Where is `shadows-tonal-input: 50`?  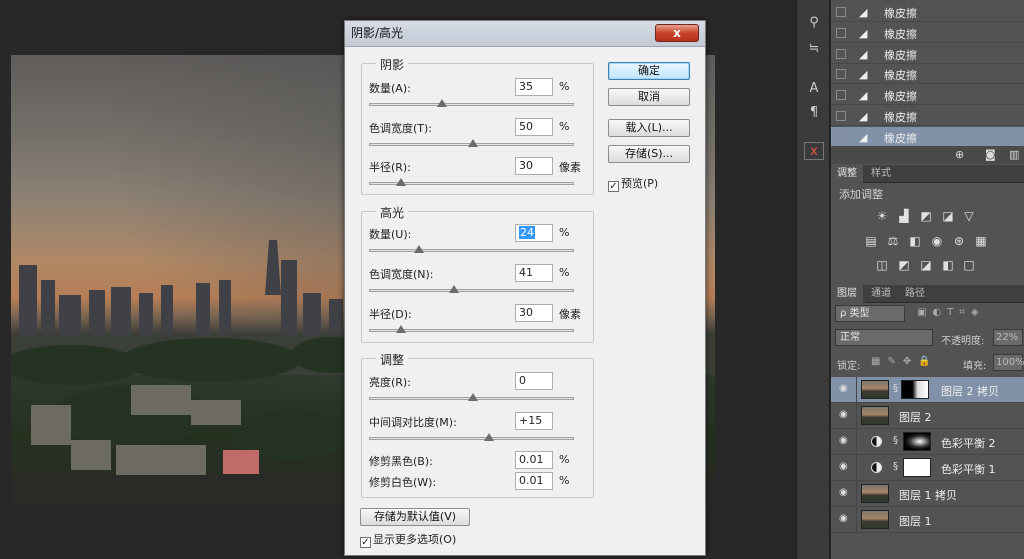 shadows-tonal-input: 50 is located at coordinates (534, 127).